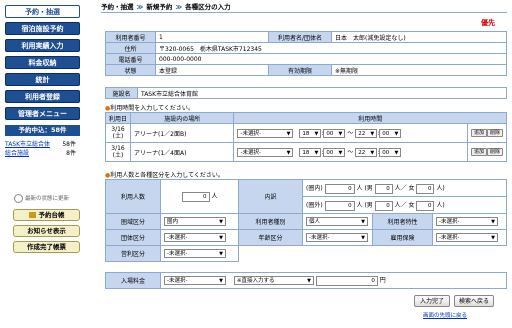 The width and height of the screenshot is (512, 328). I want to click on direct-input-select: ※直接入力する ▼, so click(273, 280).